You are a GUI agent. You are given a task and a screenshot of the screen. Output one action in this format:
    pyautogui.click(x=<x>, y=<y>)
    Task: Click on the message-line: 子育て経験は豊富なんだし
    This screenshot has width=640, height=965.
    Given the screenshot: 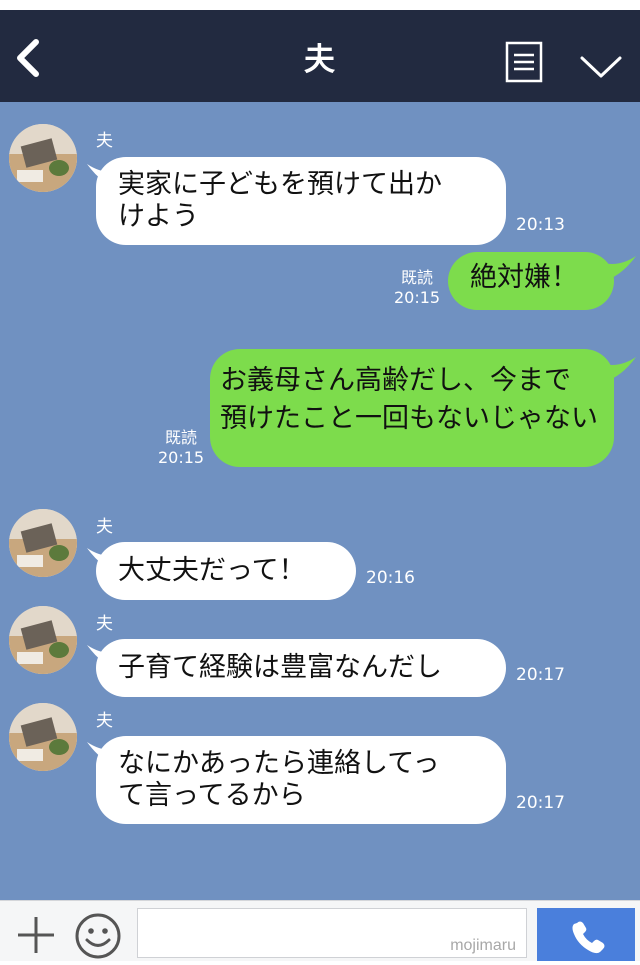 What is the action you would take?
    pyautogui.click(x=280, y=667)
    